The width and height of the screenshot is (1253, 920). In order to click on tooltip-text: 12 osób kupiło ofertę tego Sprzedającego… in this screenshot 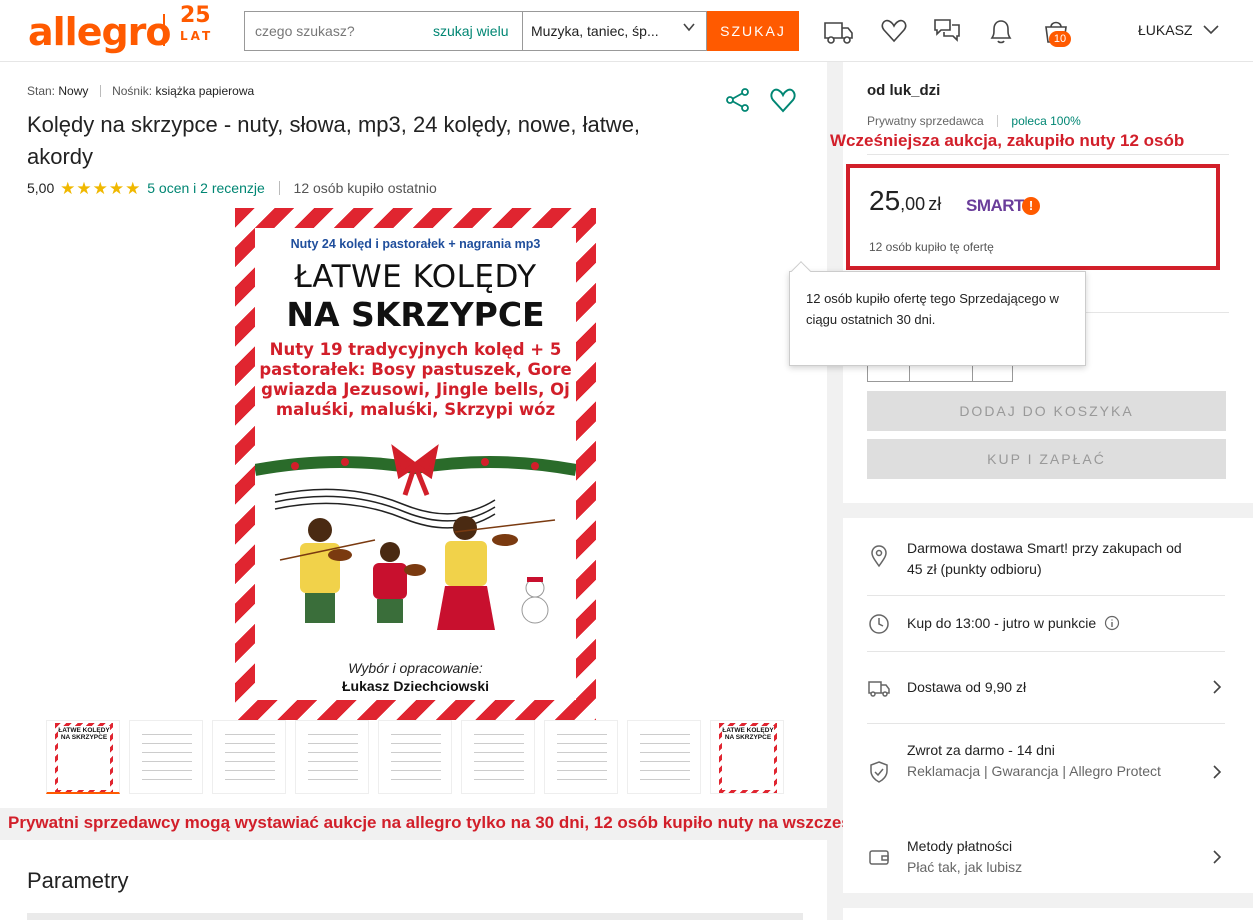, I will do `click(932, 309)`.